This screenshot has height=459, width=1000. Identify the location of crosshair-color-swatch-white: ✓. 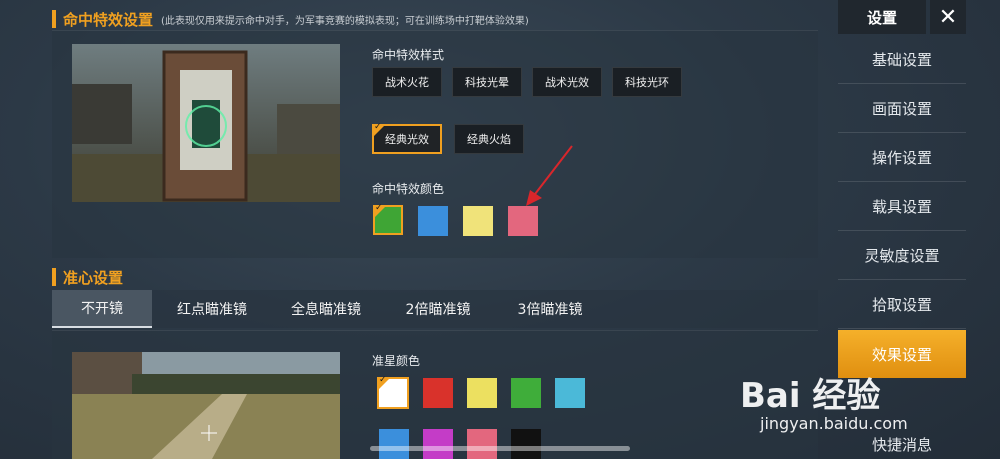
(393, 392).